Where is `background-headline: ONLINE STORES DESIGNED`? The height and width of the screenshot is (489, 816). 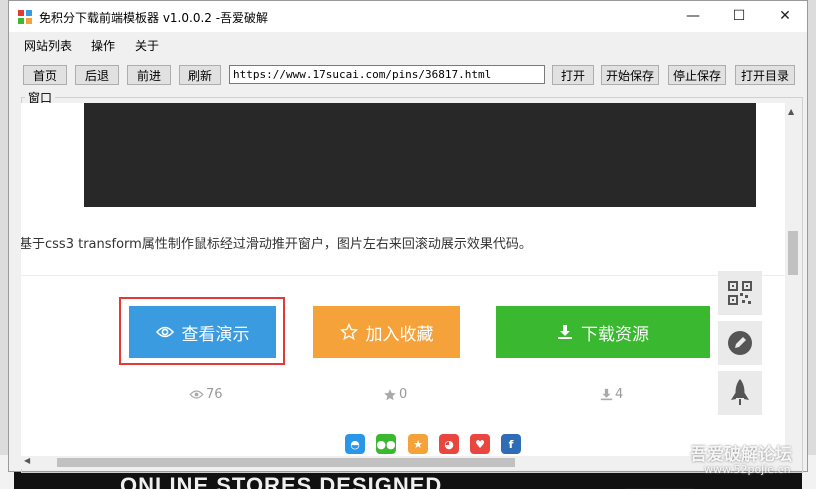 background-headline: ONLINE STORES DESIGNED is located at coordinates (281, 481).